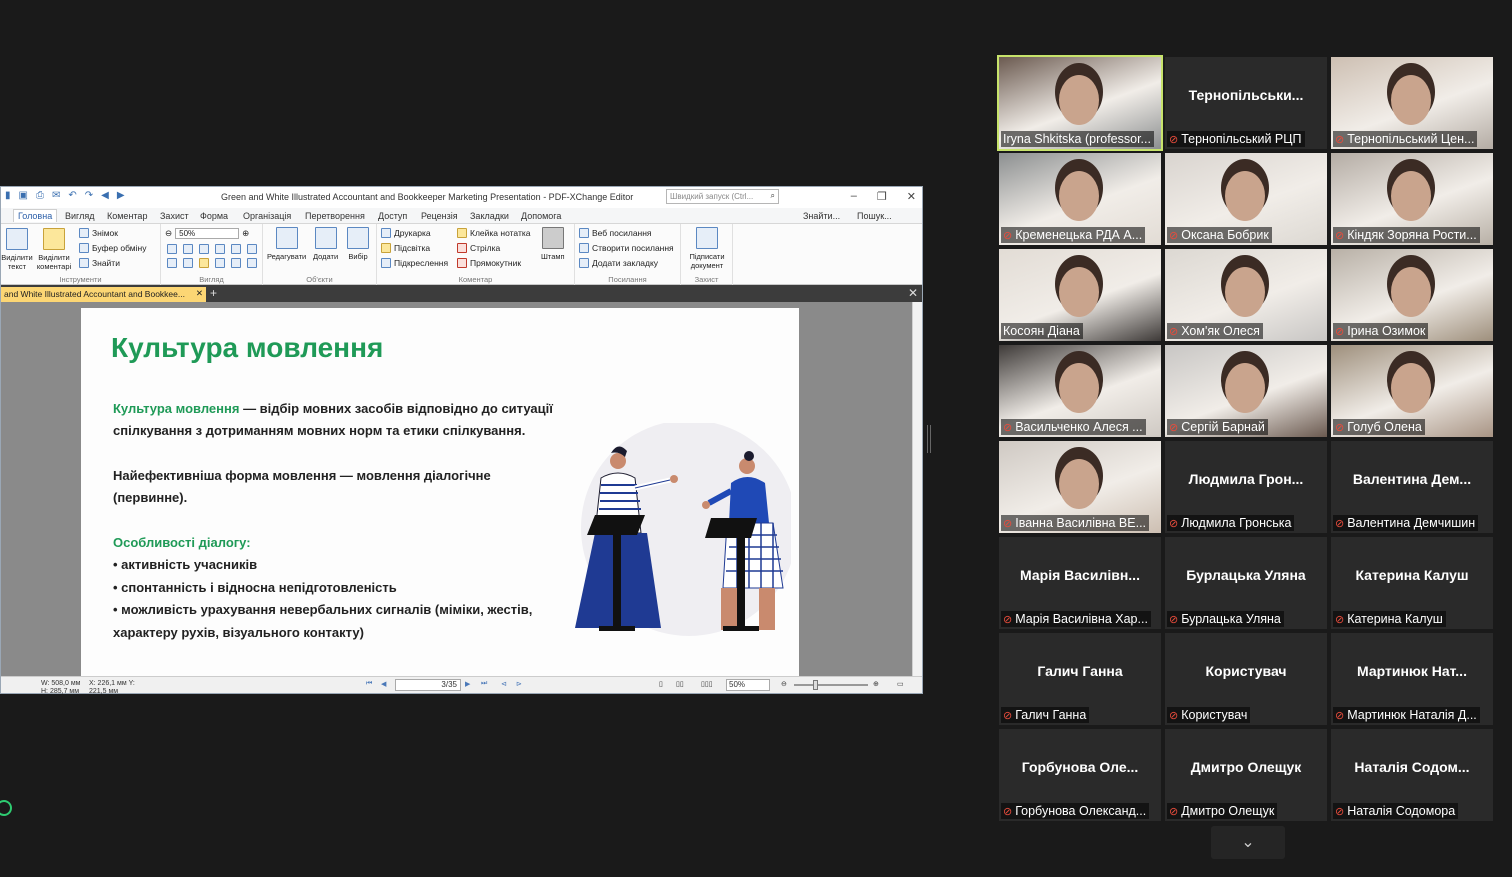  I want to click on tab-help: Допомога, so click(541, 216).